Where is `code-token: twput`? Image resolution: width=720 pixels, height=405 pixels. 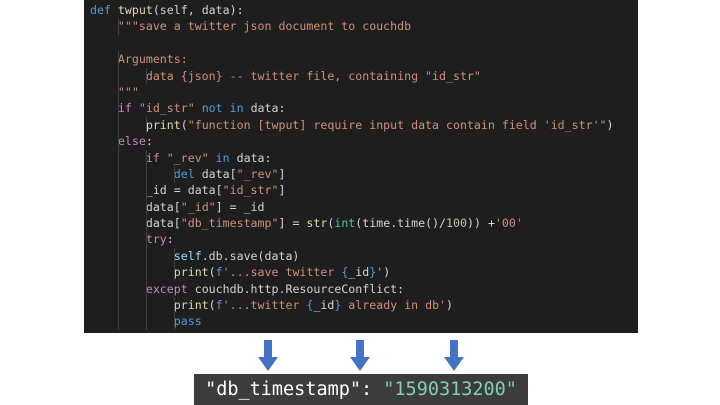 code-token: twput is located at coordinates (135, 10).